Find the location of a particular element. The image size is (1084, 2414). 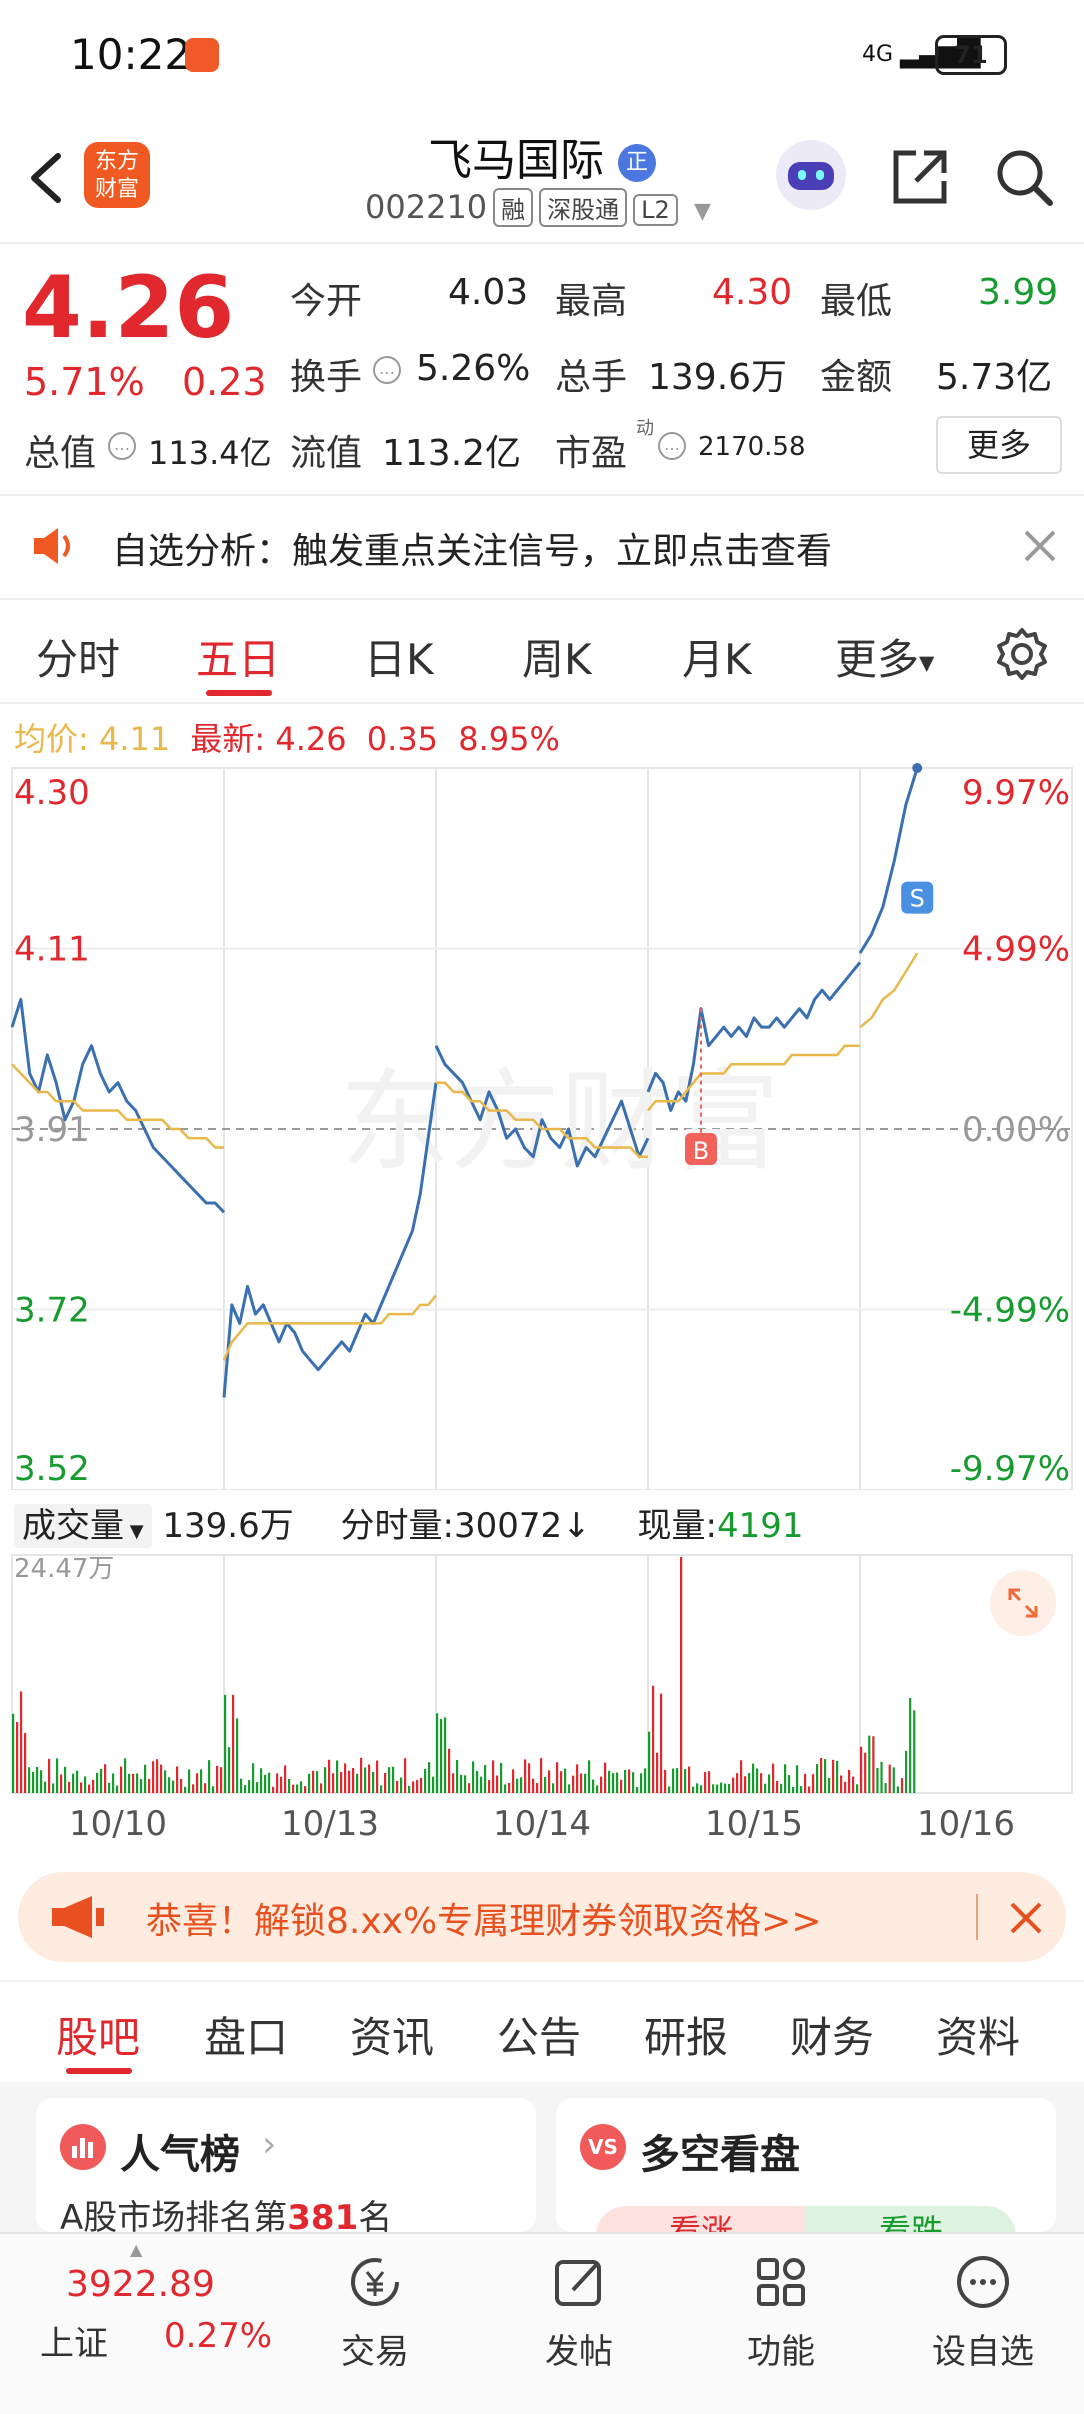

popularity-text: A股市场排名第 is located at coordinates (174, 2215).